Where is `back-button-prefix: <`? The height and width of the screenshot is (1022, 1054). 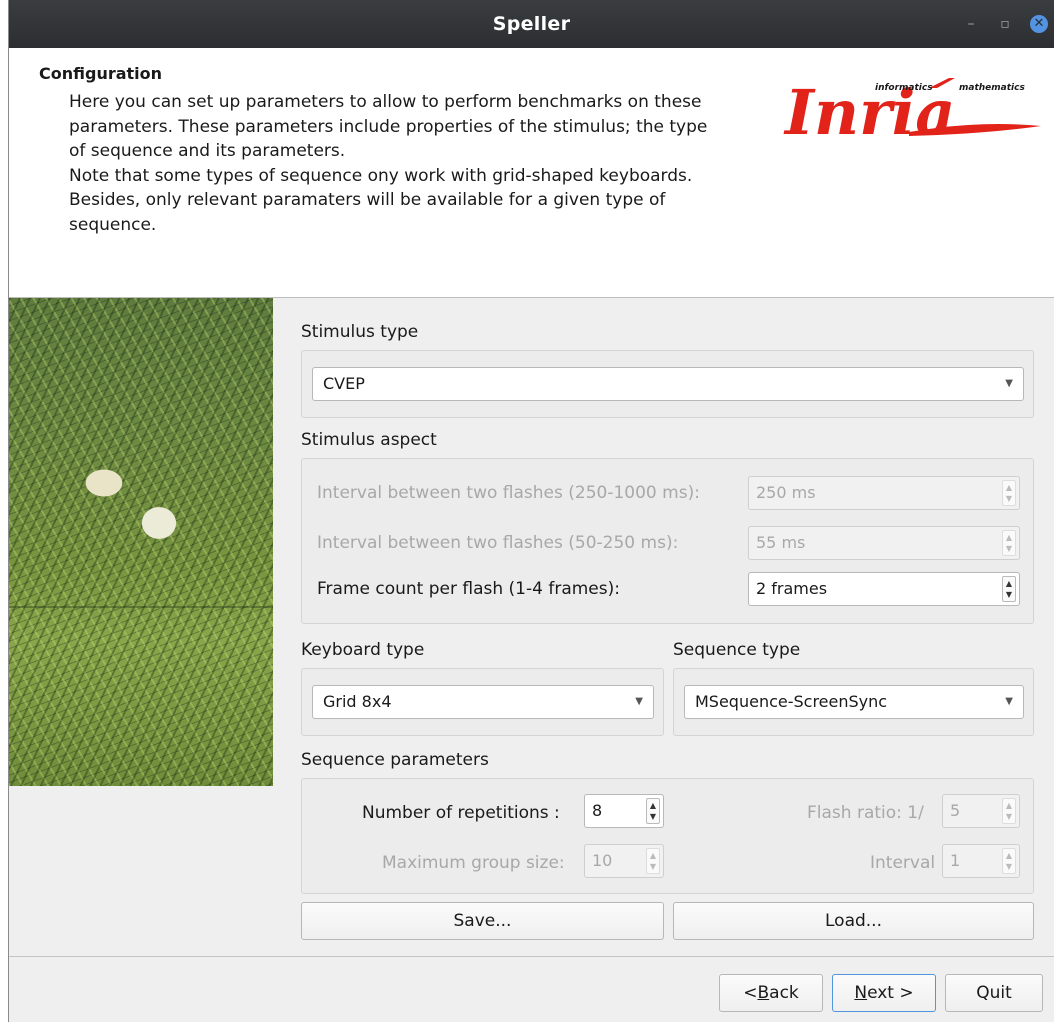 back-button-prefix: < is located at coordinates (750, 993).